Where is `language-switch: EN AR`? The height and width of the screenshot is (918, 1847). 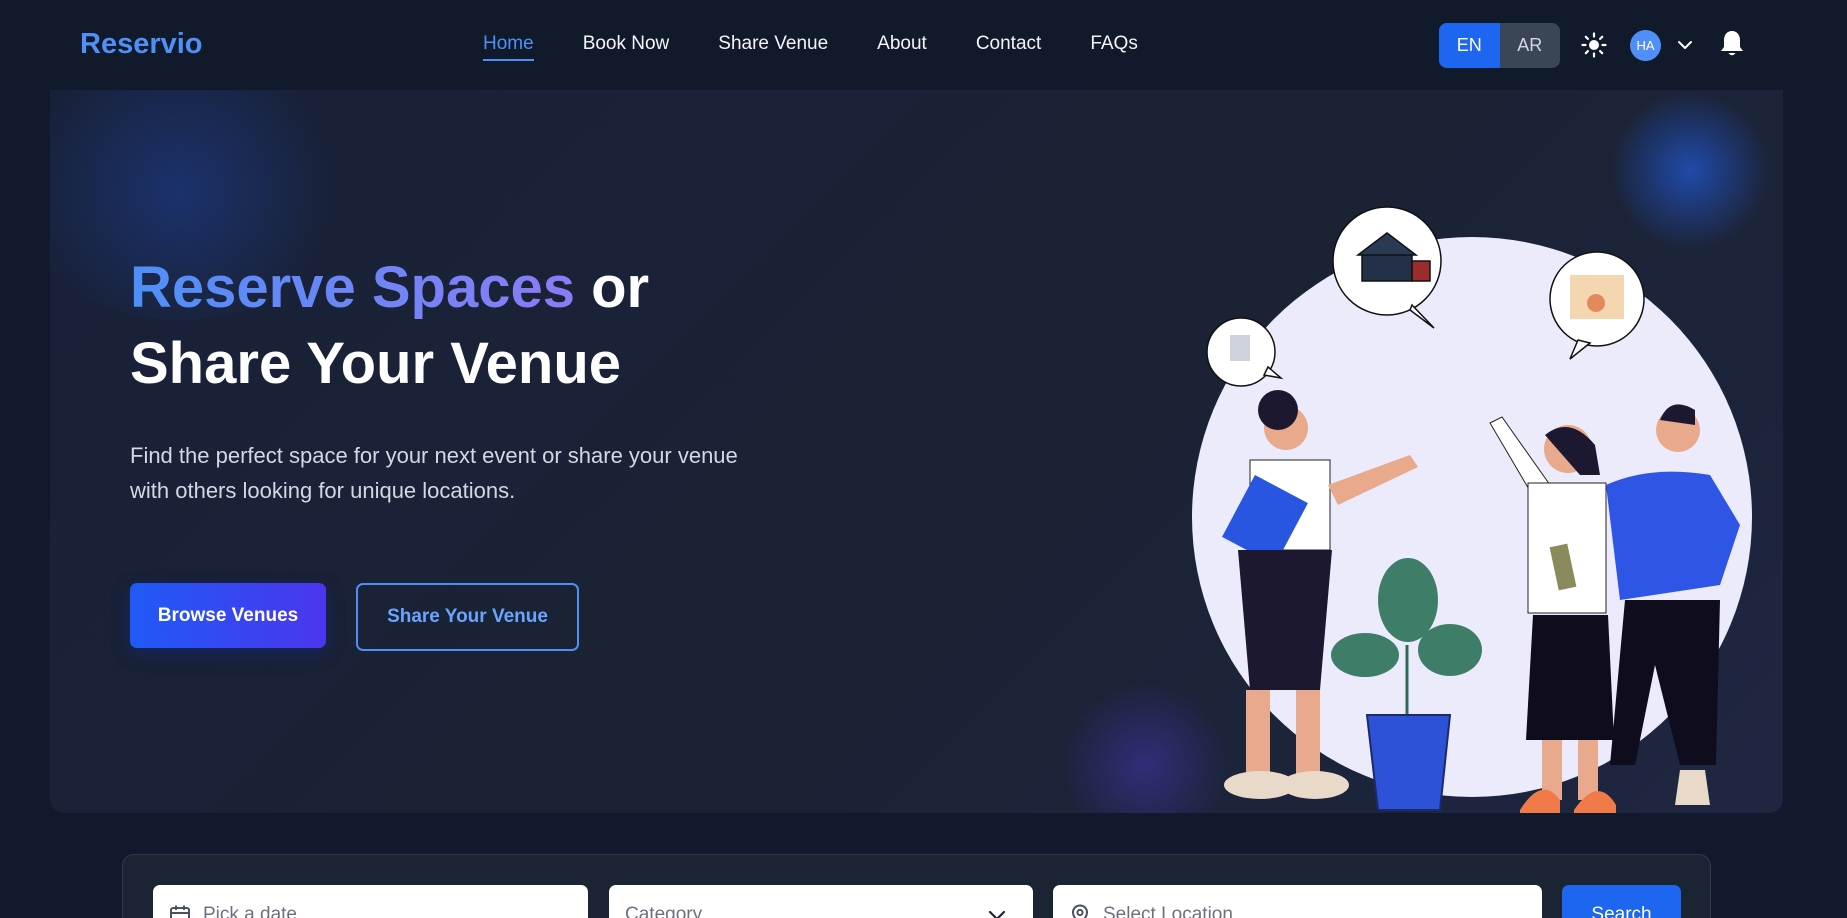
language-switch: EN AR is located at coordinates (1499, 45).